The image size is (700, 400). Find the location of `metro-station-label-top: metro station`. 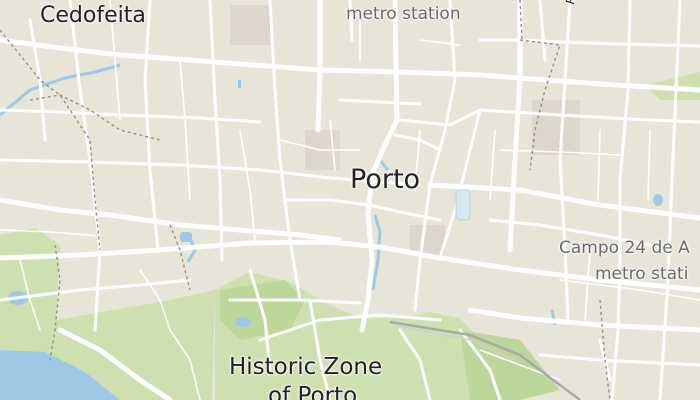

metro-station-label-top: metro station is located at coordinates (403, 14).